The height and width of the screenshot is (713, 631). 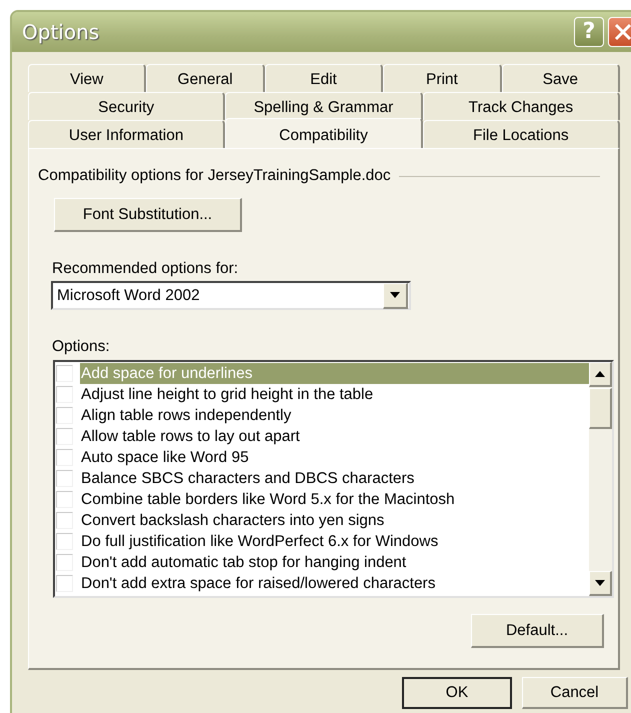 I want to click on tab: Compatibility, so click(x=324, y=133).